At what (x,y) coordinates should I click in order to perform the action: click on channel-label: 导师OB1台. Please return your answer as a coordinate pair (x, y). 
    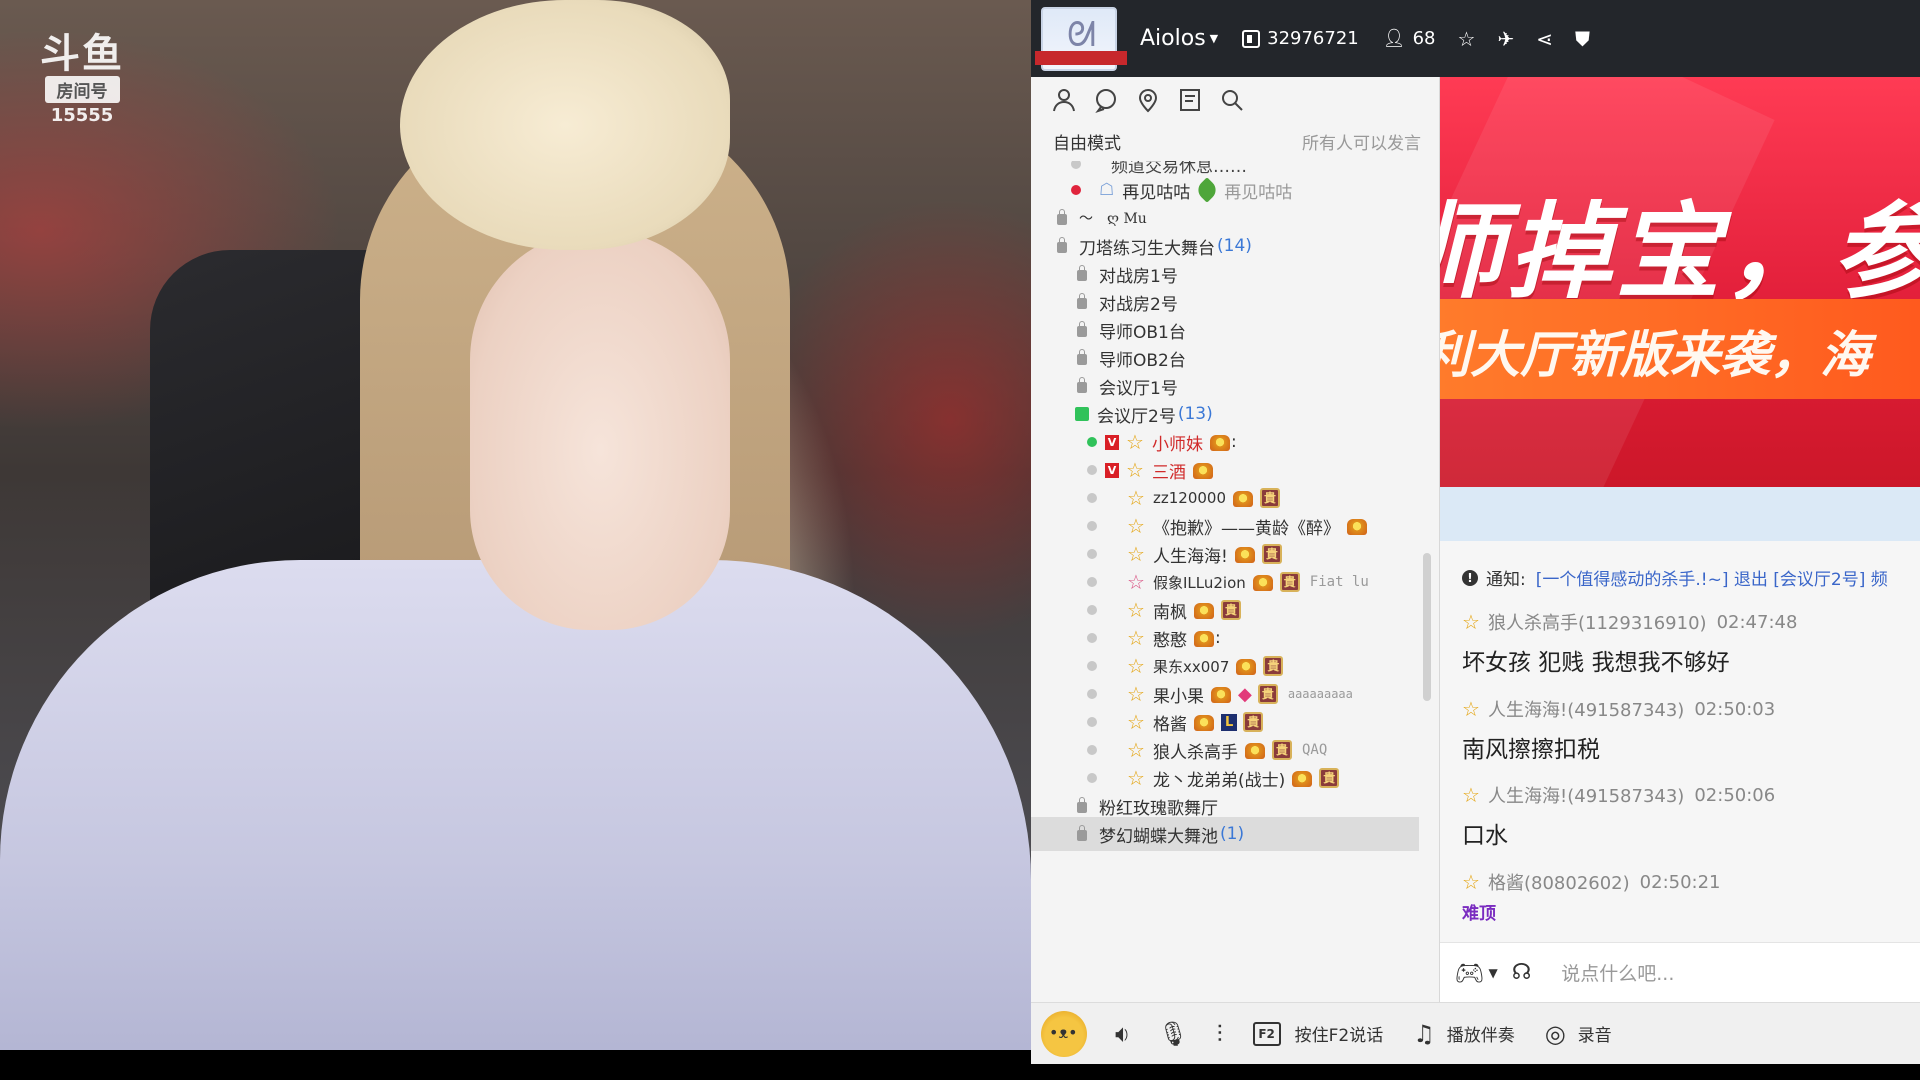
    Looking at the image, I should click on (1142, 332).